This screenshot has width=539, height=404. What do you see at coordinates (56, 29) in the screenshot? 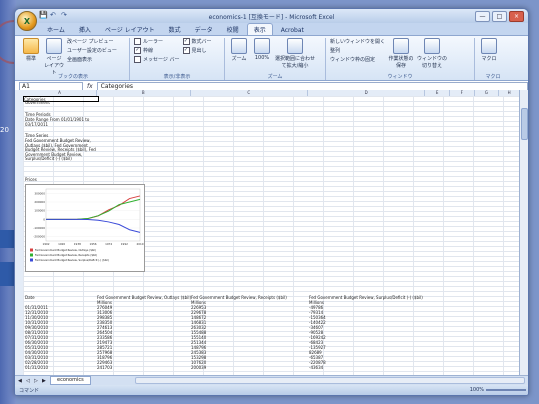
I see `tab-home: ホーム` at bounding box center [56, 29].